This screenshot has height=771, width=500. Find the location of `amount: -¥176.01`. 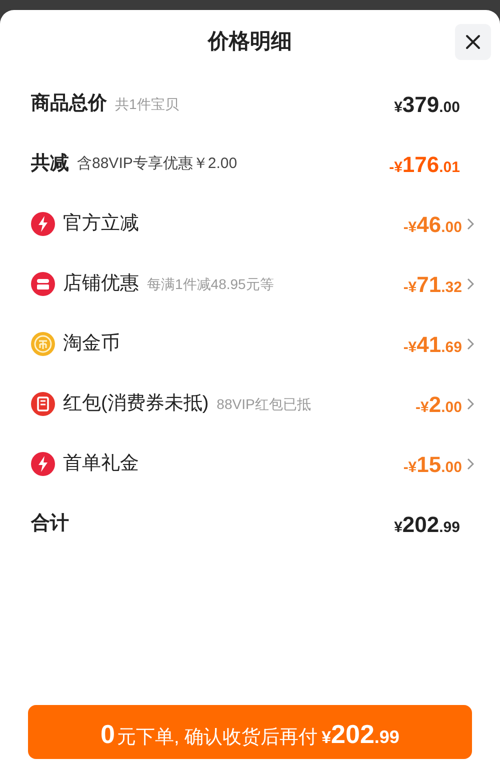

amount: -¥176.01 is located at coordinates (424, 164).